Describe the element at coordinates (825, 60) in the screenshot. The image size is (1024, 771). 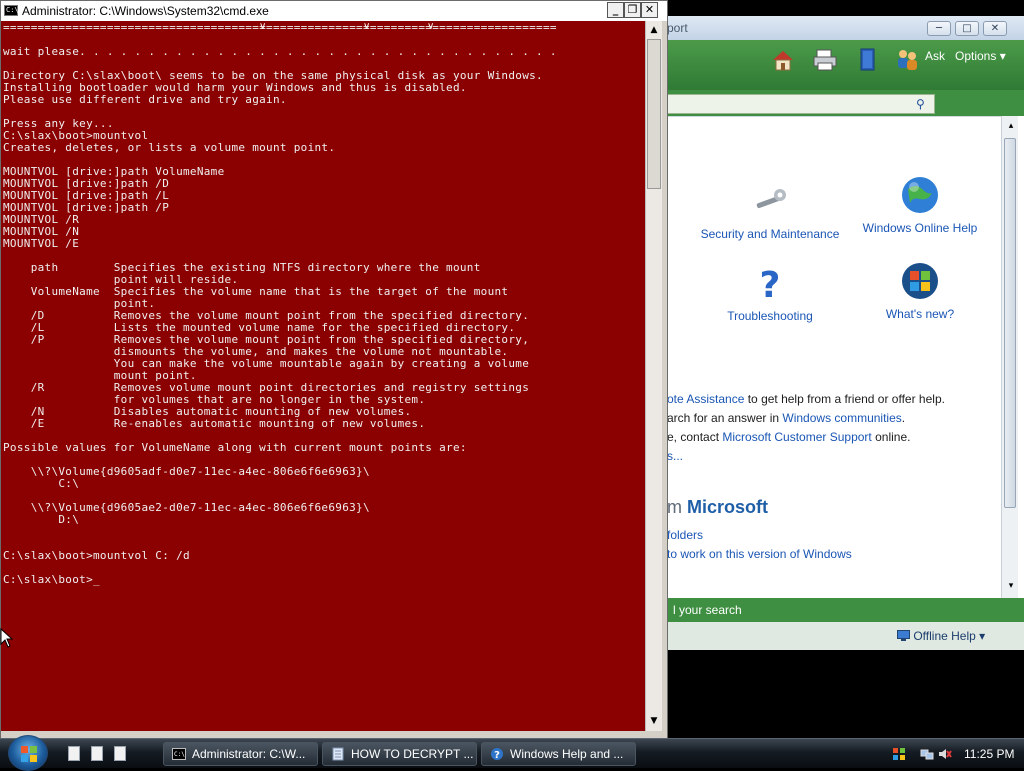
I see `print-icon` at that location.